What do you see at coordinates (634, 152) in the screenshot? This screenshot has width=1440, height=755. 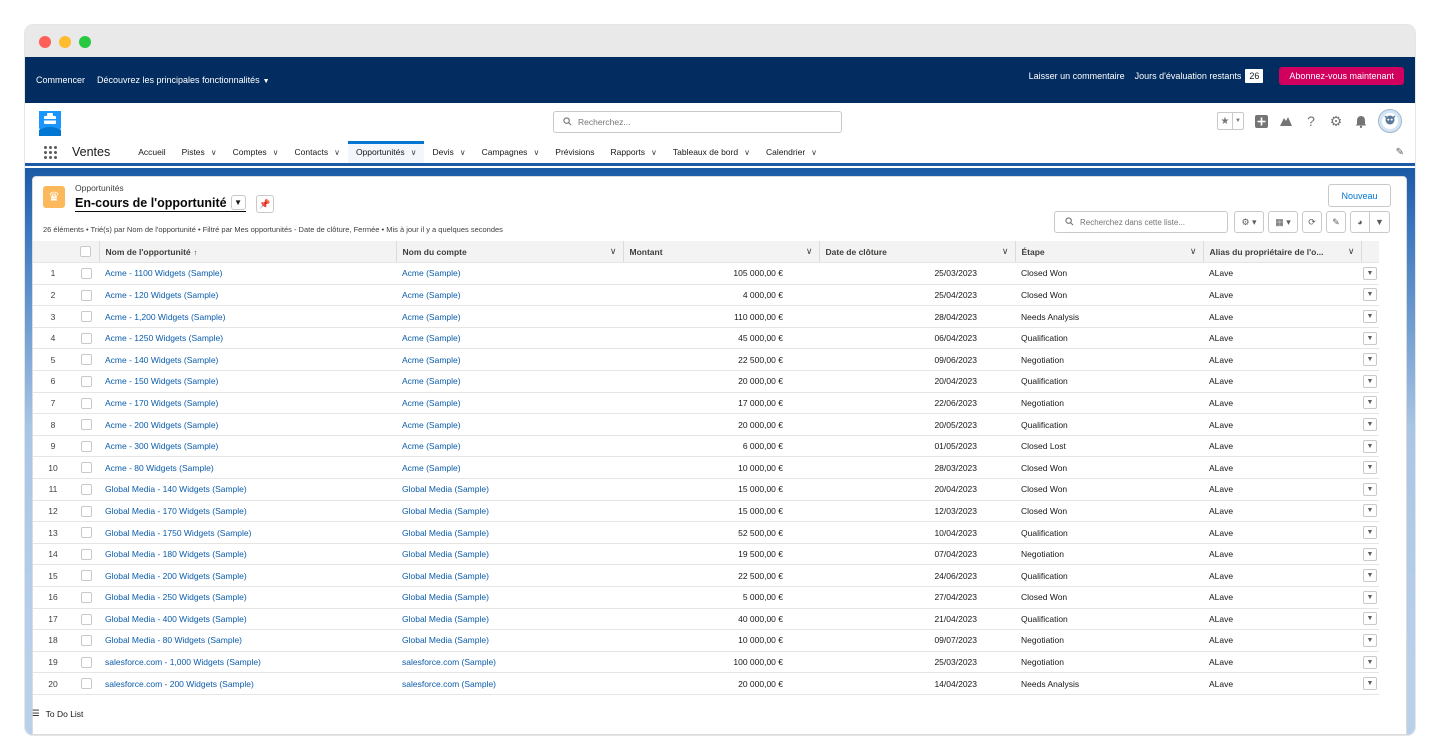 I see `tab-rapports: Rapports ∨` at bounding box center [634, 152].